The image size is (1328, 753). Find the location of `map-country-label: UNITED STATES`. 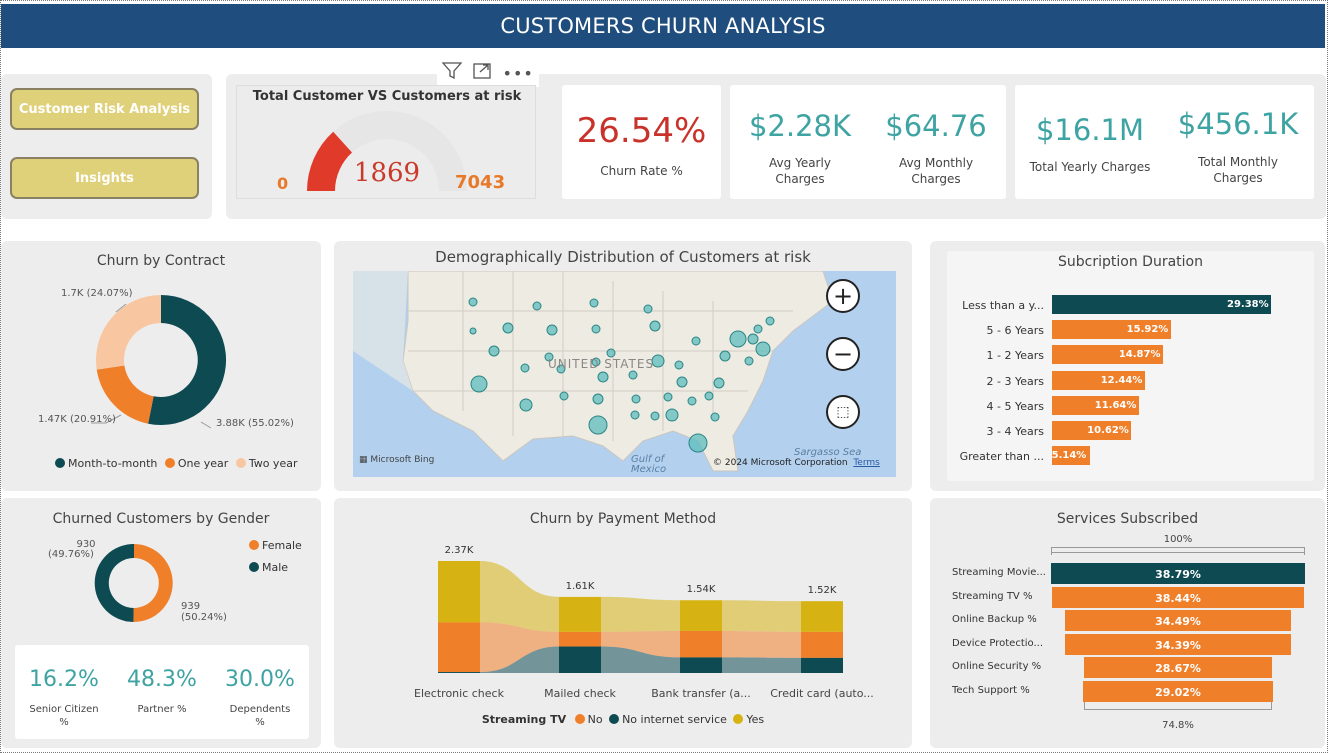

map-country-label: UNITED STATES is located at coordinates (601, 364).